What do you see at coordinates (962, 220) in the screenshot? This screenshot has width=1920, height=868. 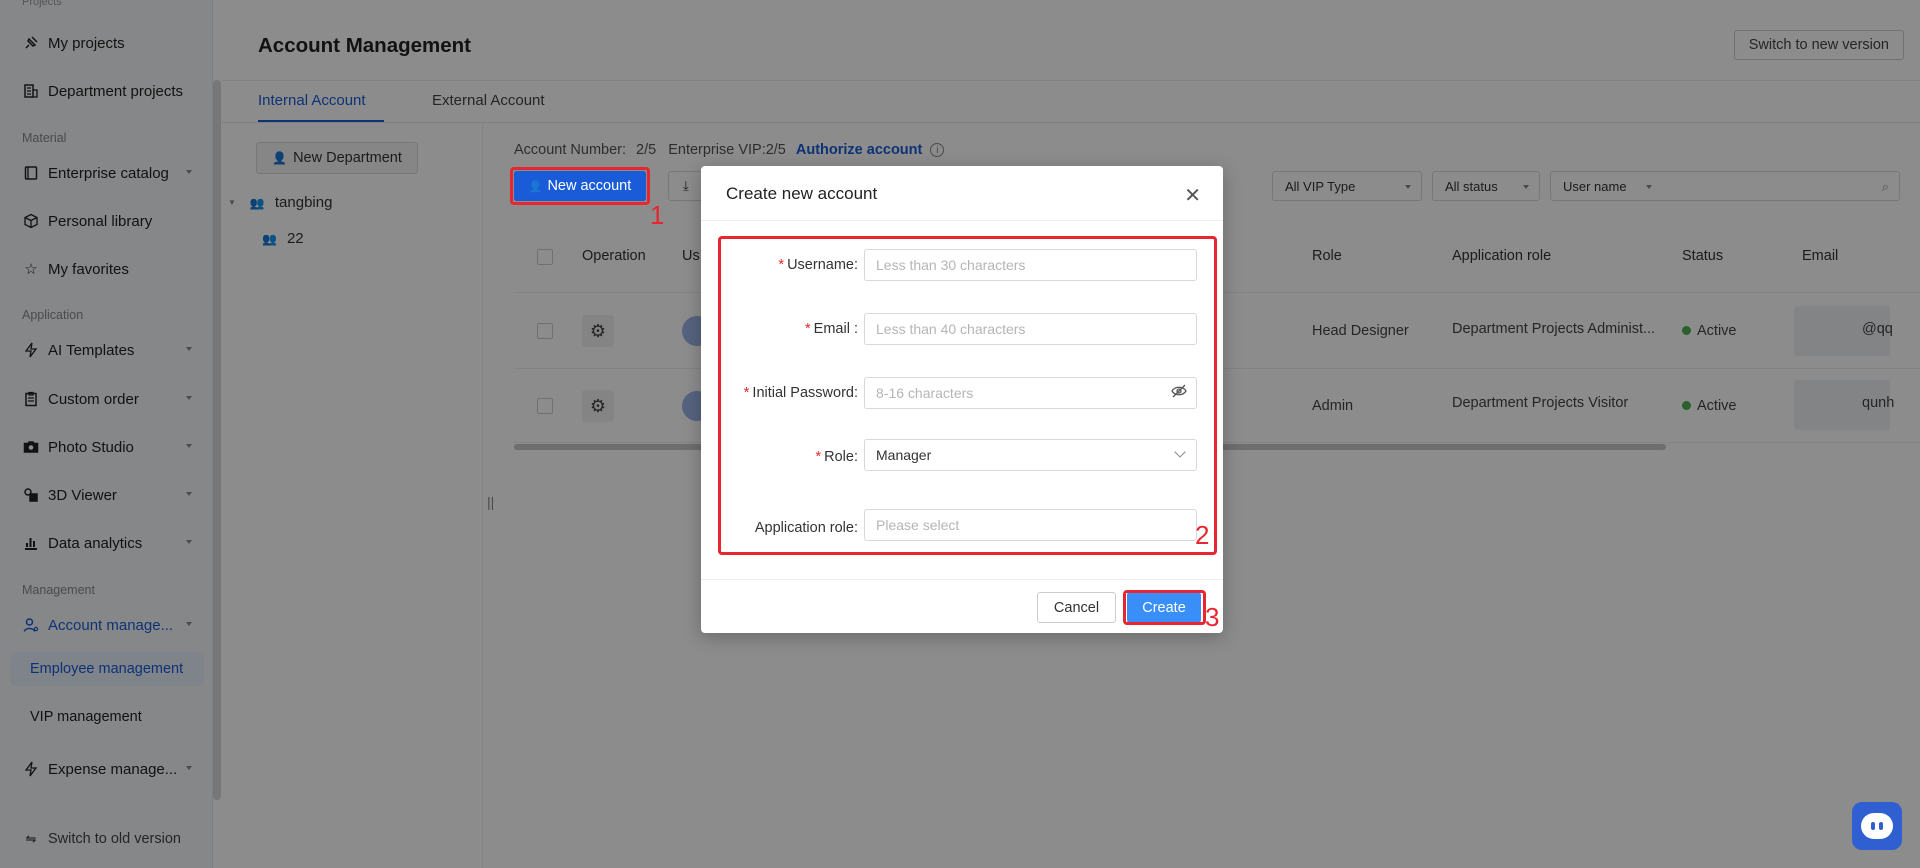 I see `dialog-header-divider` at bounding box center [962, 220].